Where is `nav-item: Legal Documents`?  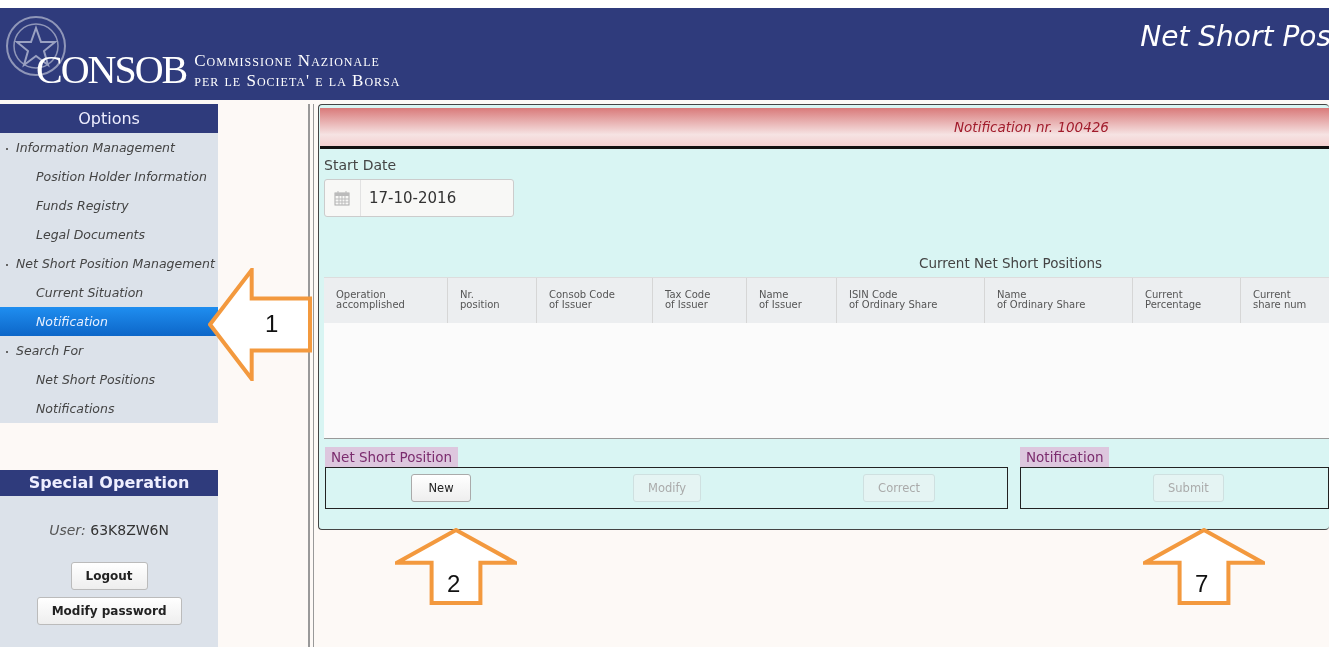 nav-item: Legal Documents is located at coordinates (109, 234).